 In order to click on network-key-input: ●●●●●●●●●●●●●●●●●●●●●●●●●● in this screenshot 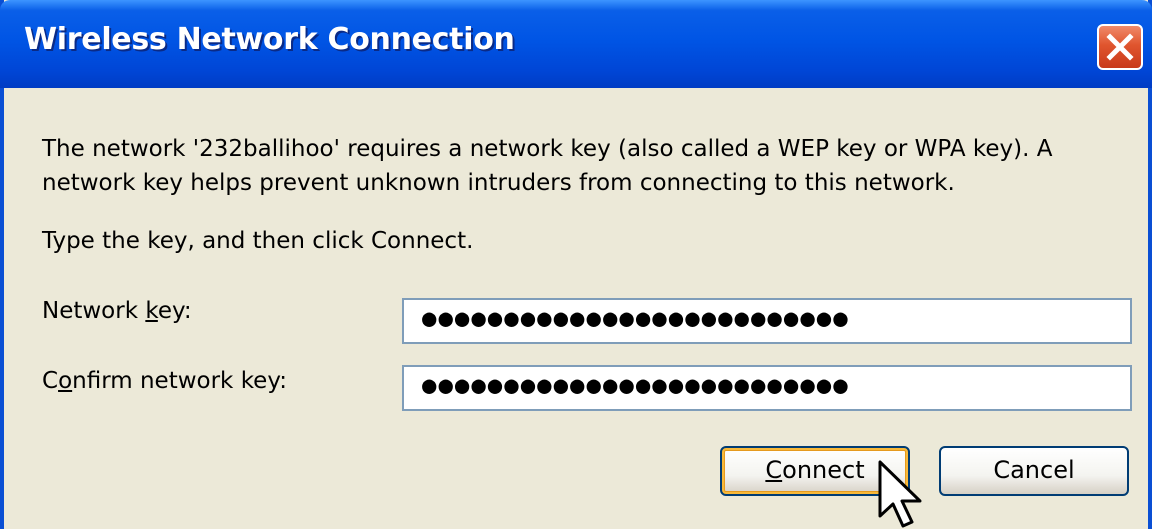, I will do `click(767, 321)`.